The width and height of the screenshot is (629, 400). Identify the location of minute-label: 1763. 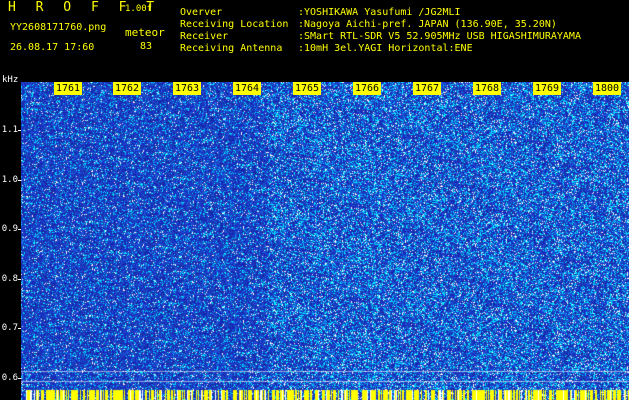
(187, 88).